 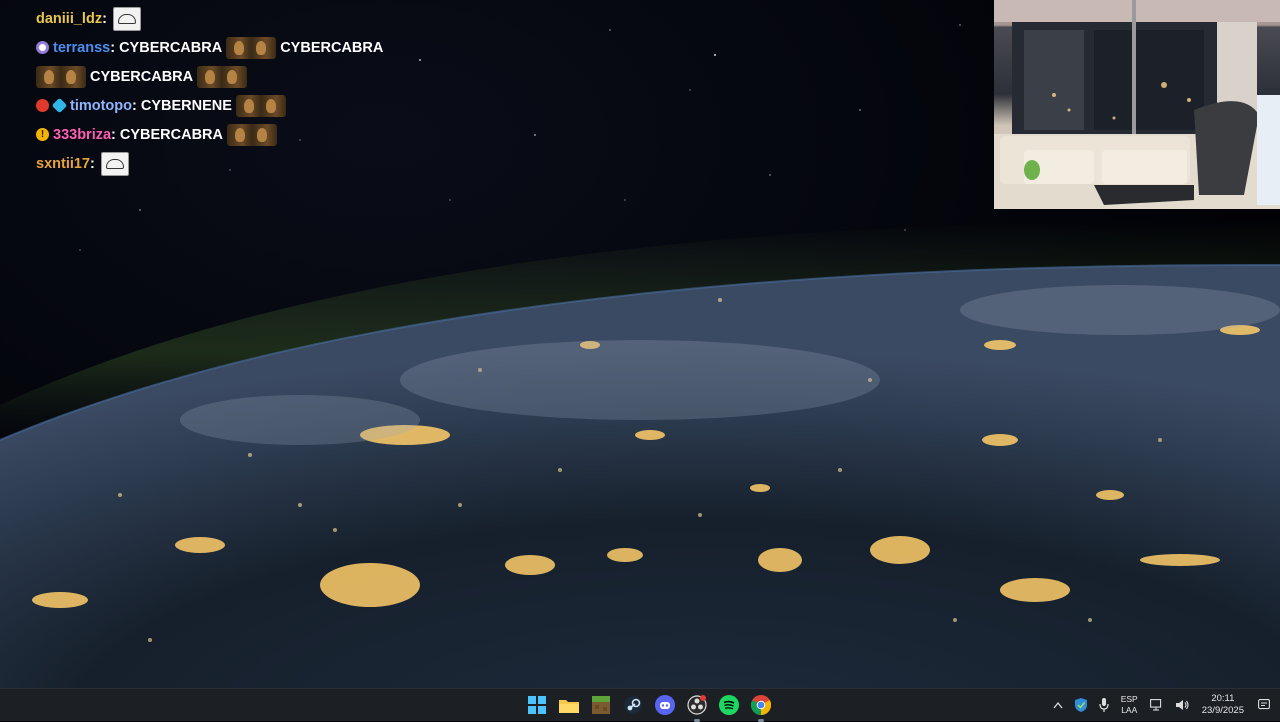 I want to click on chat-message-continuation: CYBERCABRA, so click(x=216, y=76).